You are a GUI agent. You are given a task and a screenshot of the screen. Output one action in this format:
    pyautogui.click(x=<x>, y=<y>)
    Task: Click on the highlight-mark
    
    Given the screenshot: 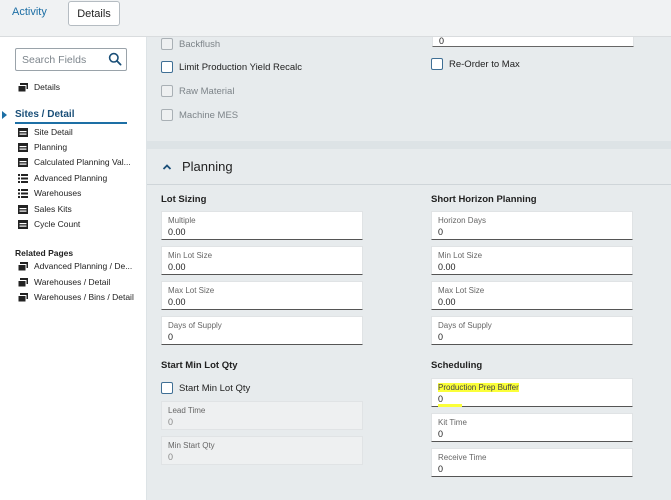 What is the action you would take?
    pyautogui.click(x=450, y=405)
    